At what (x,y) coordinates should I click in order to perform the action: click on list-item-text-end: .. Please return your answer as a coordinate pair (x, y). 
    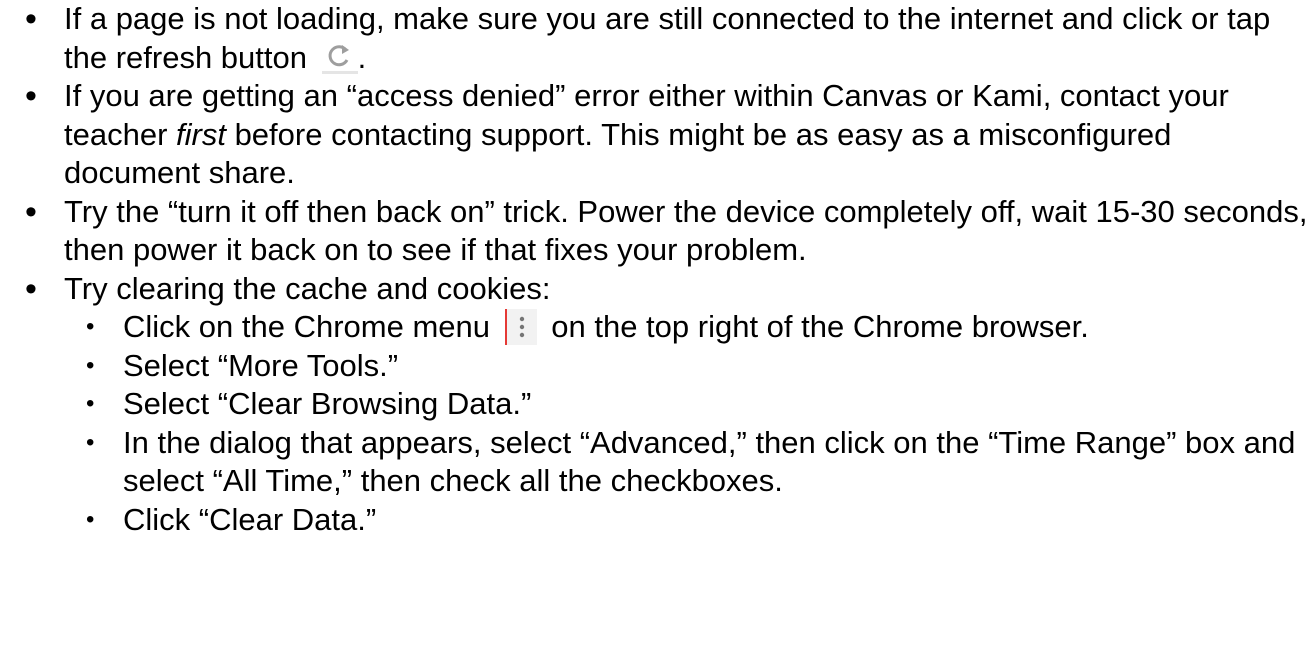
    Looking at the image, I should click on (362, 57).